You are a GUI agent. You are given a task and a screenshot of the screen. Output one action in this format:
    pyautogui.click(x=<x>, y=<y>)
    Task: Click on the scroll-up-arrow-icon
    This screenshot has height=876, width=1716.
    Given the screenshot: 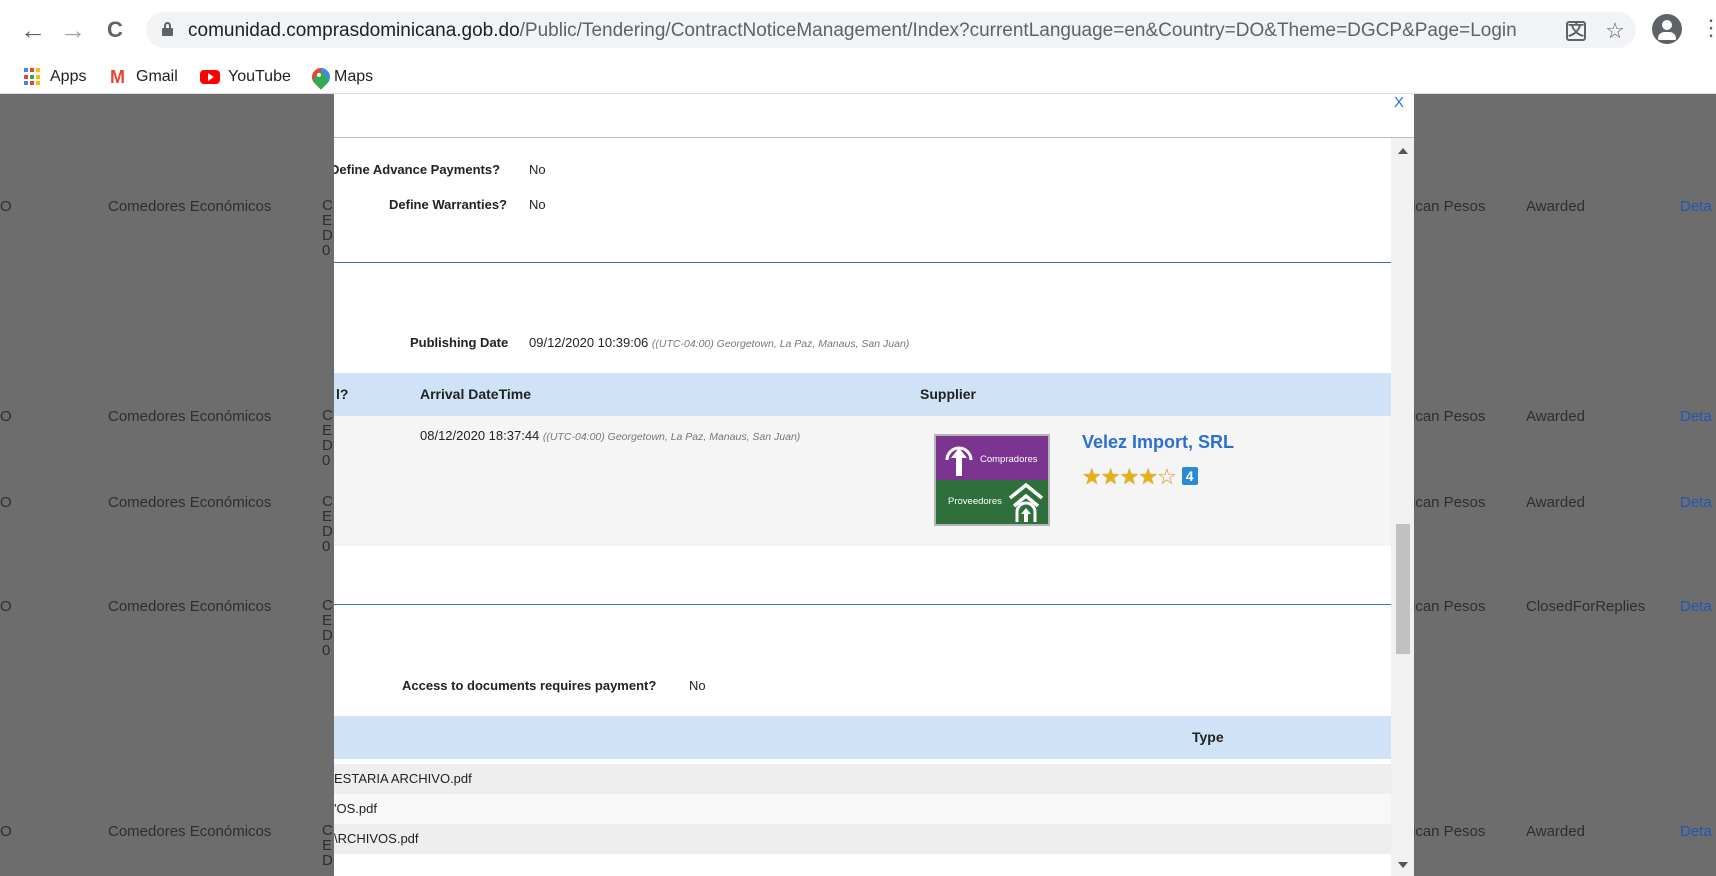 What is the action you would take?
    pyautogui.click(x=1403, y=151)
    